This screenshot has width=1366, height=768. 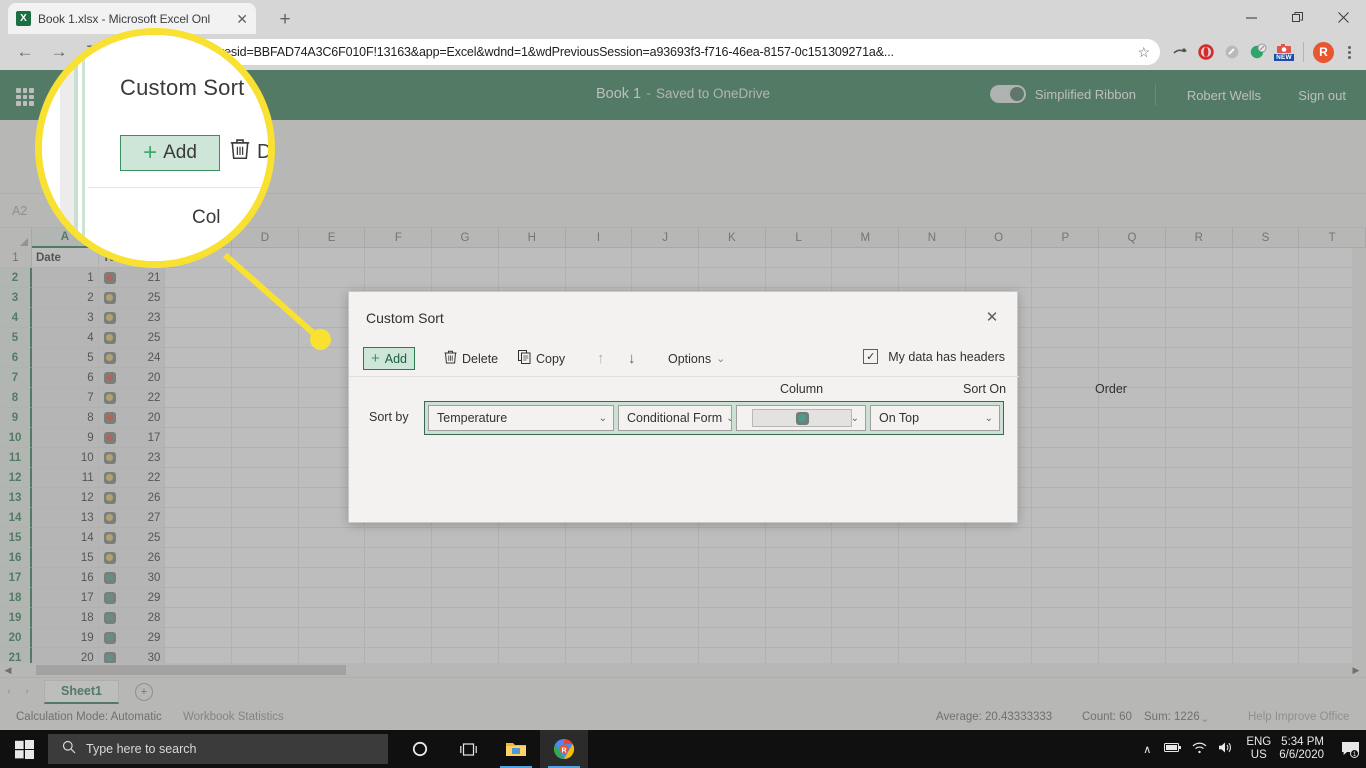 What do you see at coordinates (732, 638) in the screenshot?
I see `cell-K20` at bounding box center [732, 638].